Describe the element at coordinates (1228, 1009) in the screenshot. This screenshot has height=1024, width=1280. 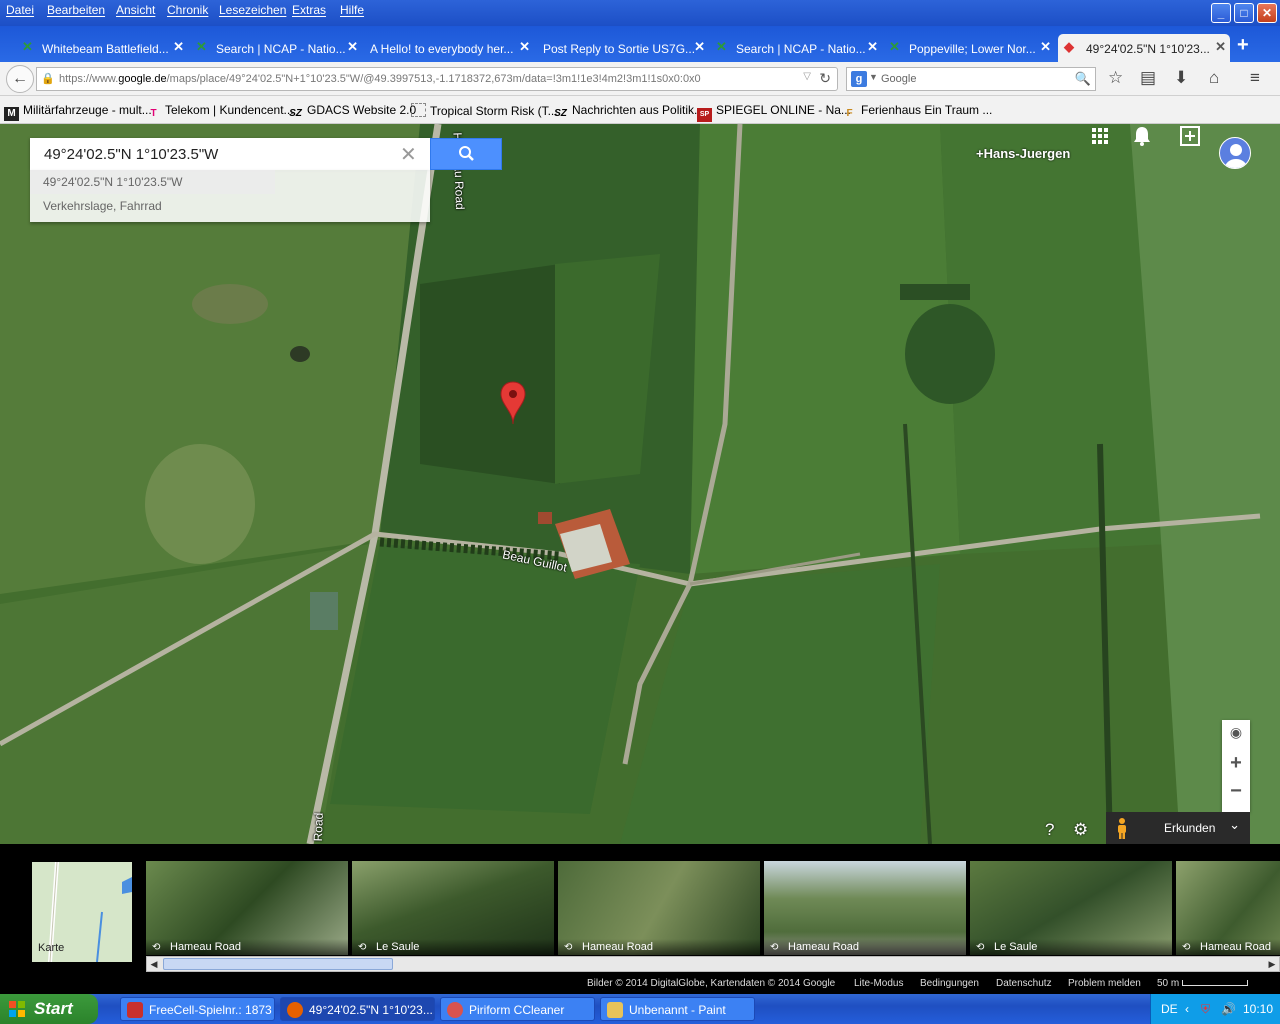
I see `speaker-icon: 🔊` at that location.